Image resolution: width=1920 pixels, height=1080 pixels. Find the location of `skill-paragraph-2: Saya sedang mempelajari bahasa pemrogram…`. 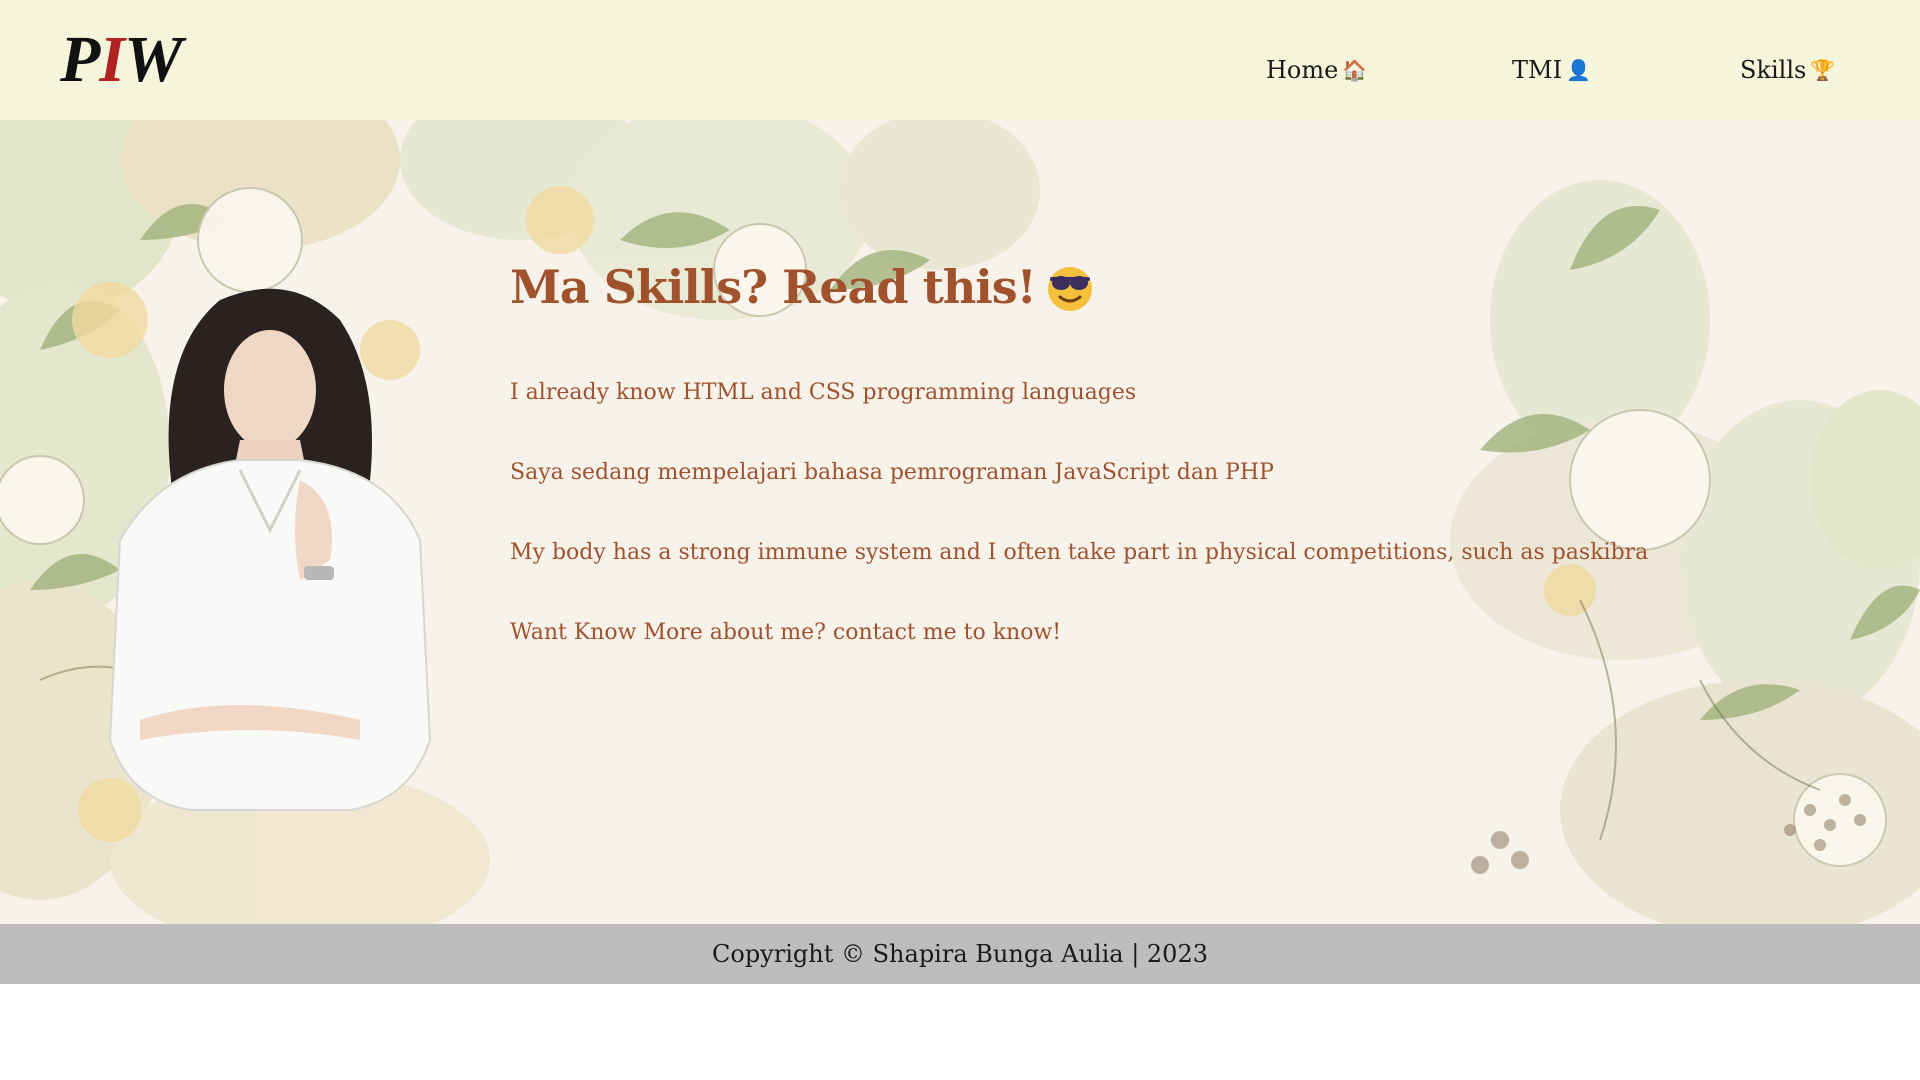

skill-paragraph-2: Saya sedang mempelajari bahasa pemrogram… is located at coordinates (892, 472).